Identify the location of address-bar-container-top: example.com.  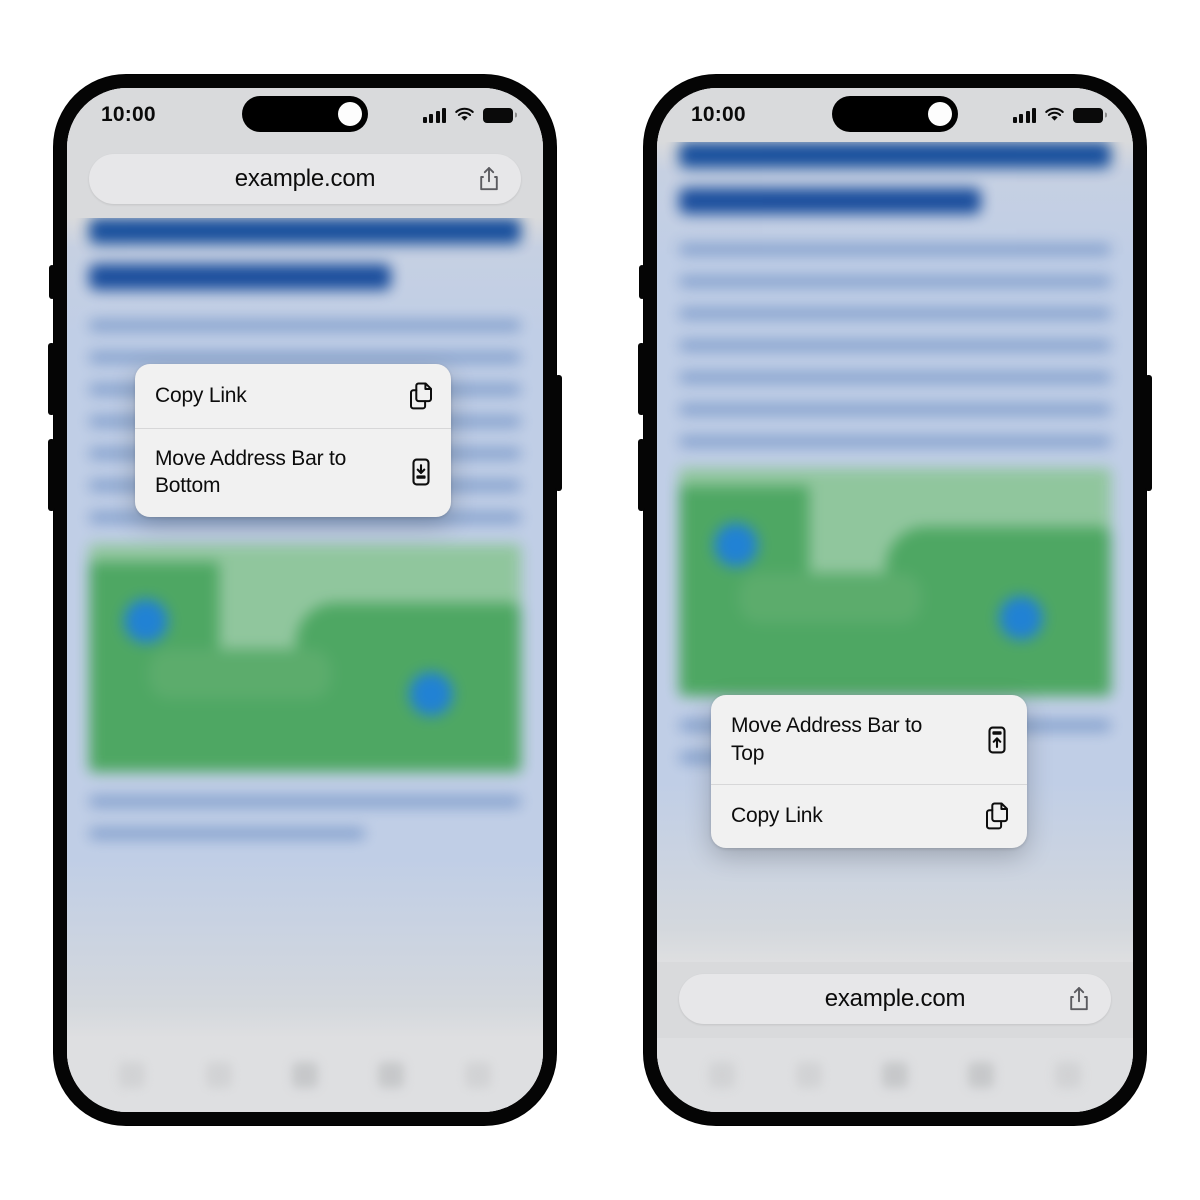
(305, 180).